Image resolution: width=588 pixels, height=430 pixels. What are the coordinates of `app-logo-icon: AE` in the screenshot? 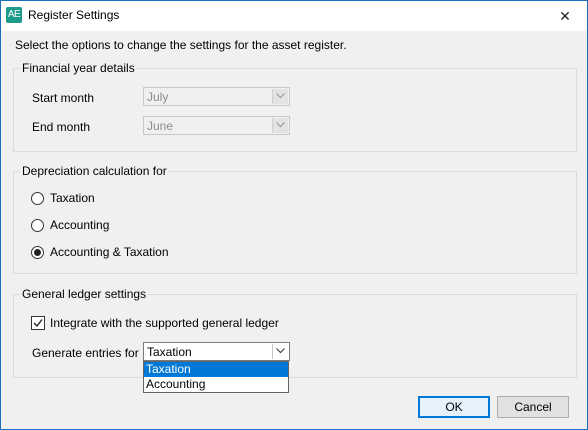 It's located at (14, 15).